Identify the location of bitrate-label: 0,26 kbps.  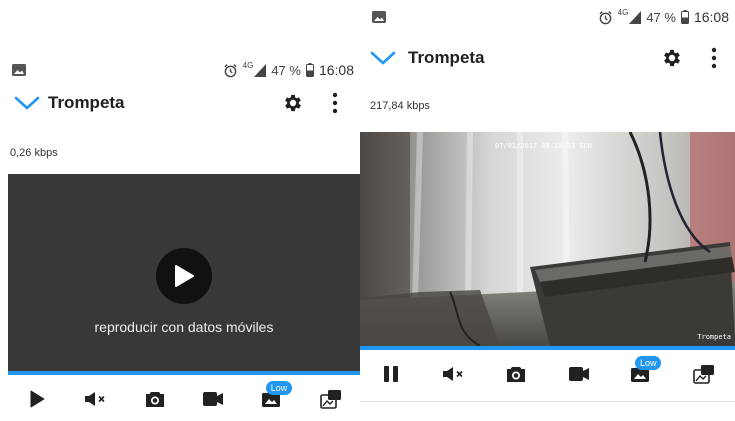
(34, 153).